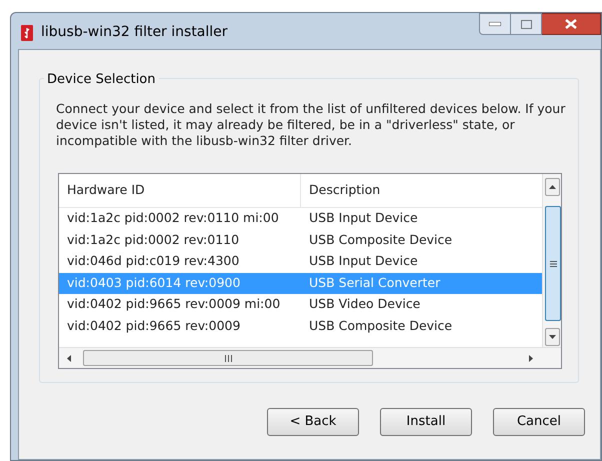  I want to click on maximize-button, so click(526, 24).